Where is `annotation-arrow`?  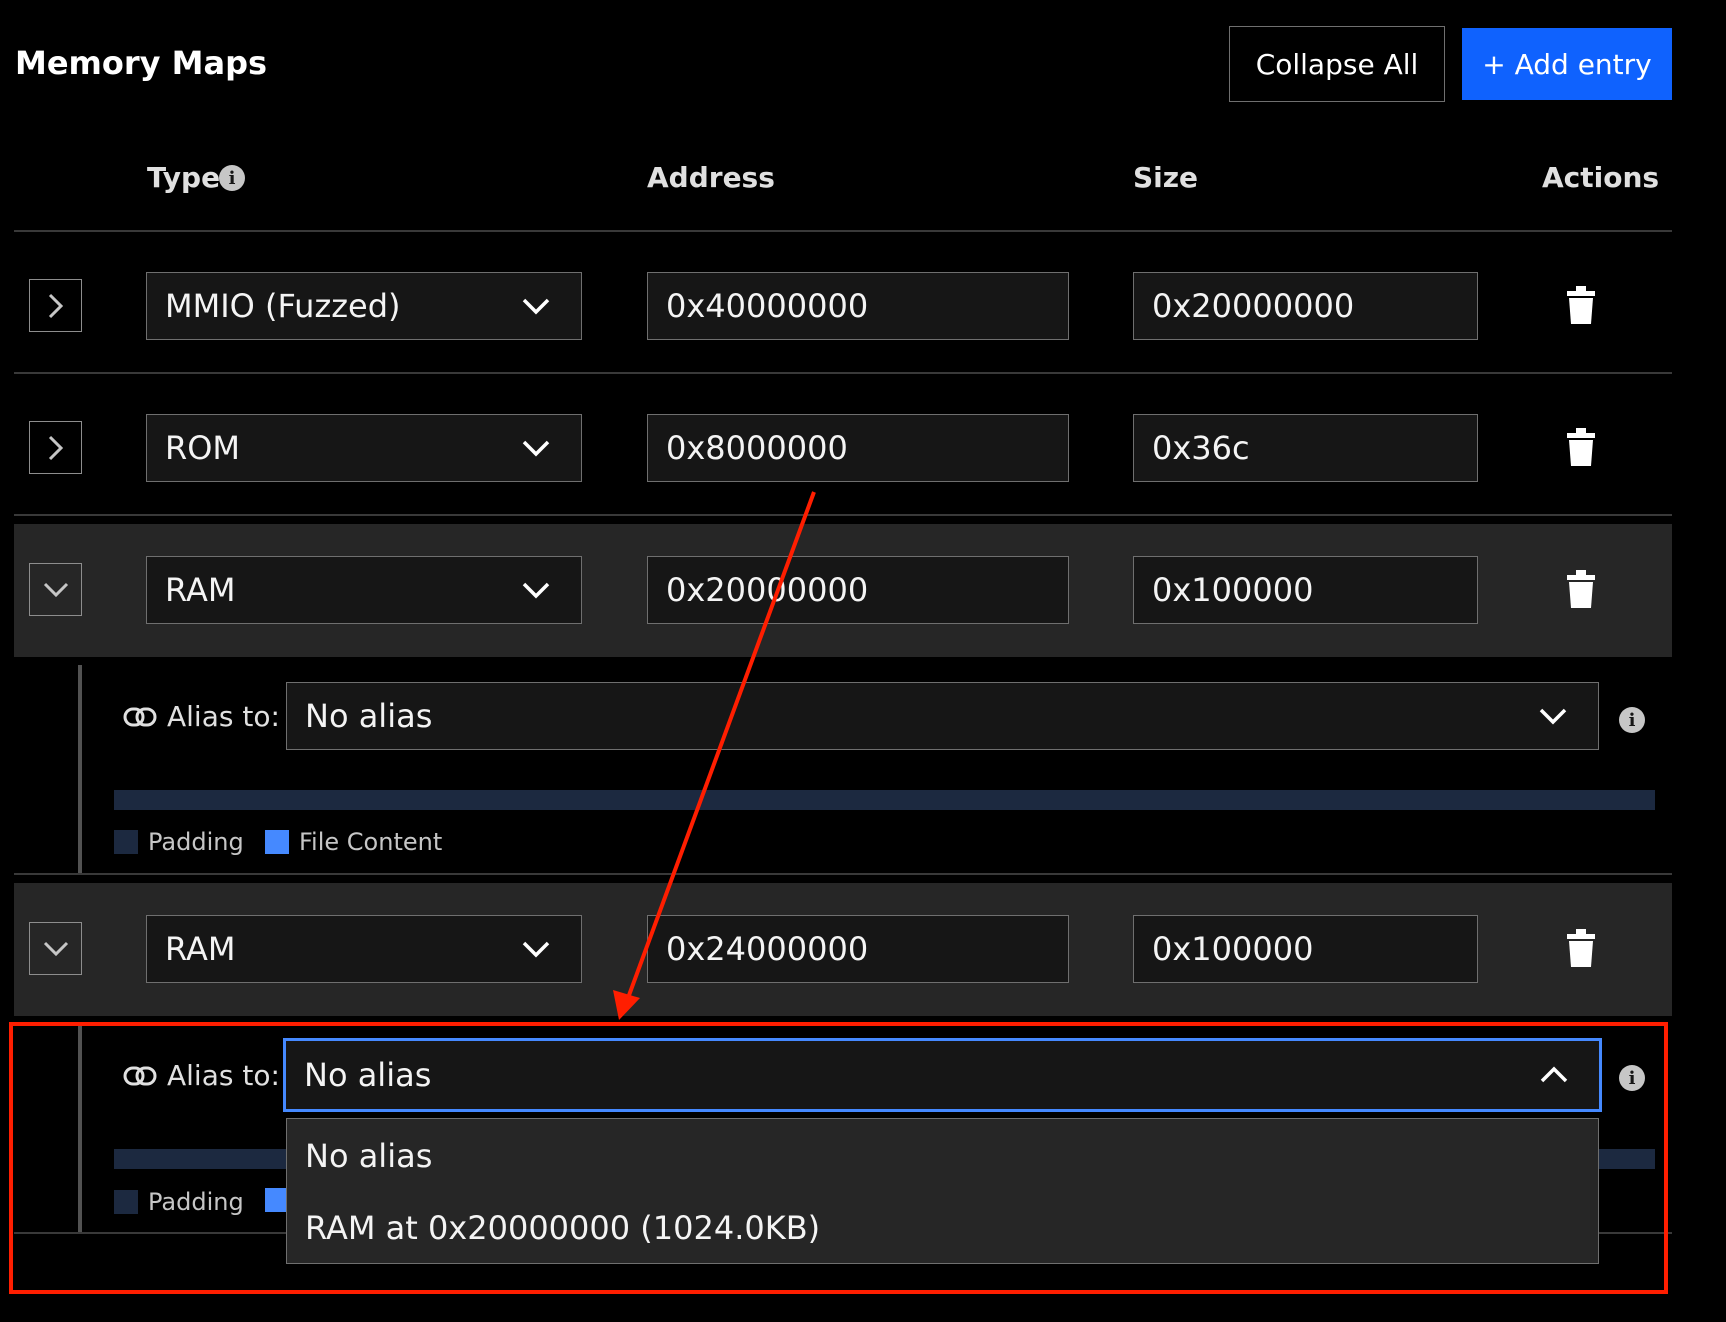 annotation-arrow is located at coordinates (714, 755).